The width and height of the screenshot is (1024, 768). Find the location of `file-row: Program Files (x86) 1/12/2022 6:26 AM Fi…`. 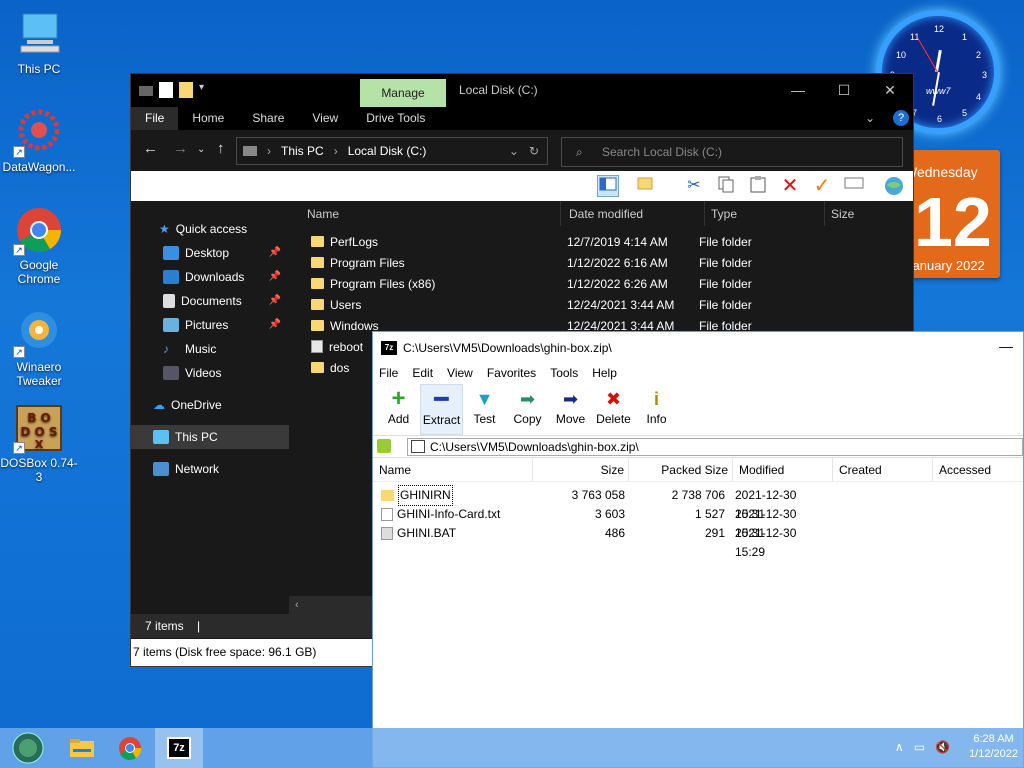

file-row: Program Files (x86) 1/12/2022 6:26 AM Fi… is located at coordinates (601, 283).